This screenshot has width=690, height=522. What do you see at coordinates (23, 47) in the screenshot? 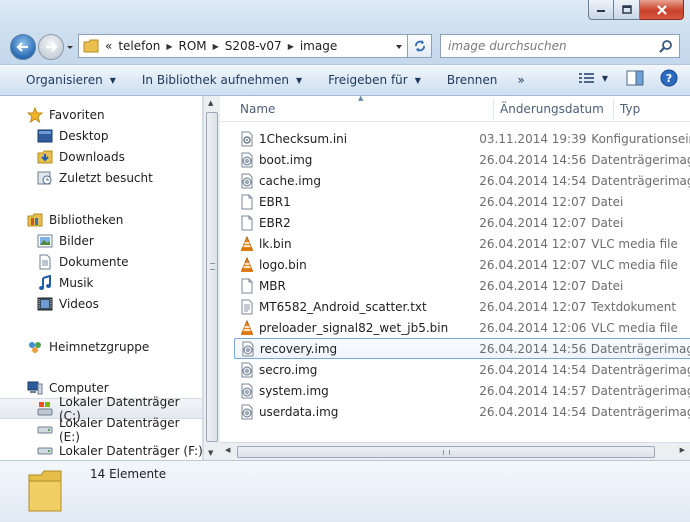
I see `back-button` at bounding box center [23, 47].